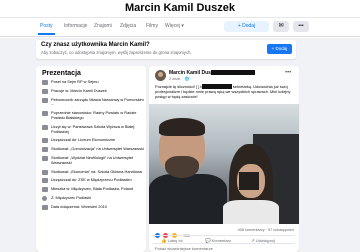 The width and height of the screenshot is (360, 252). What do you see at coordinates (263, 241) in the screenshot?
I see `share-button: ↗Udostępnij` at bounding box center [263, 241].